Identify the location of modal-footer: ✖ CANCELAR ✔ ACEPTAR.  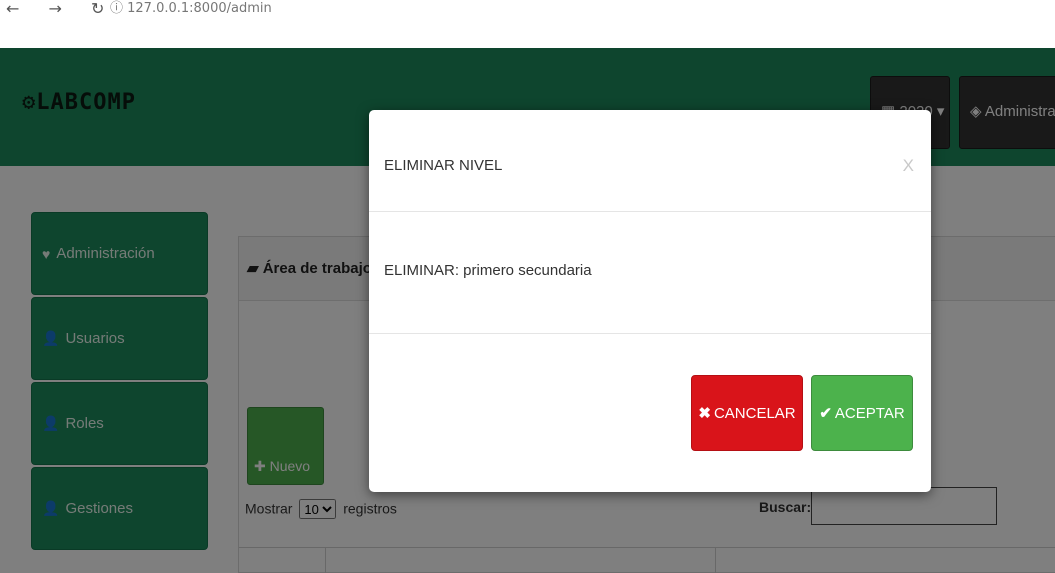
(650, 412).